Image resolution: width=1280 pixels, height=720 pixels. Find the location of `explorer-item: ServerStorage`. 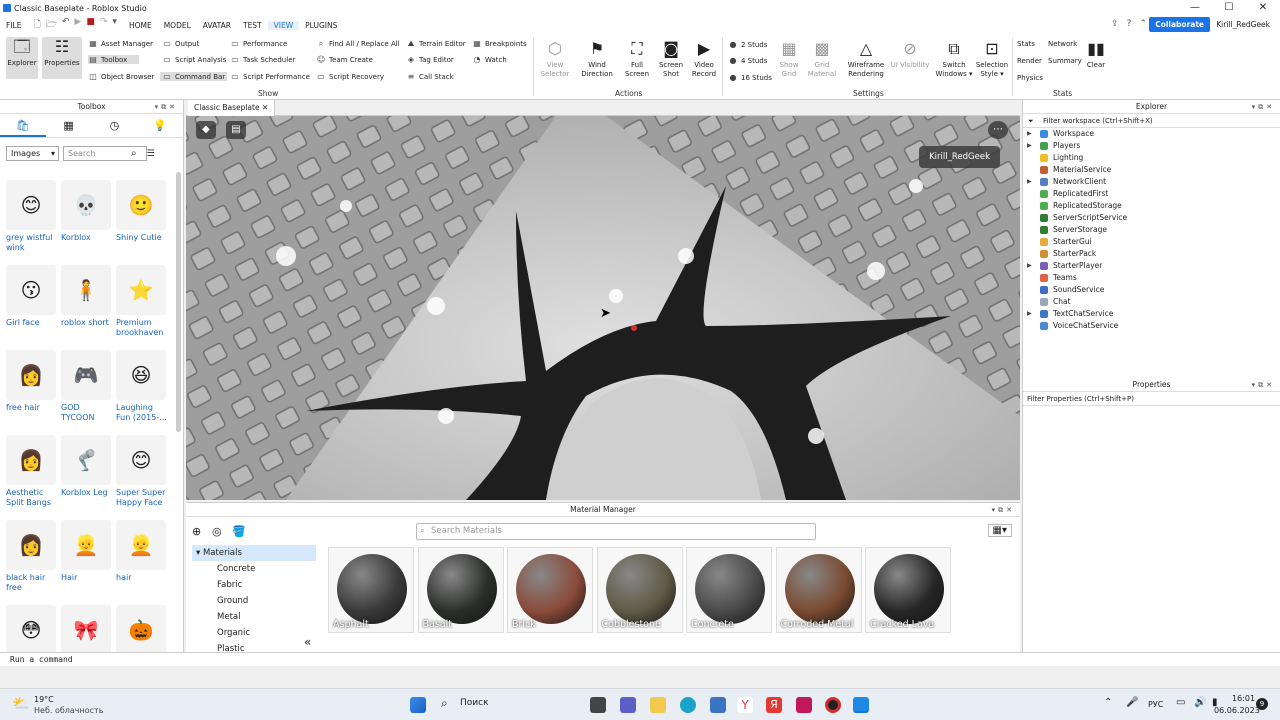

explorer-item: ServerStorage is located at coordinates (1151, 230).